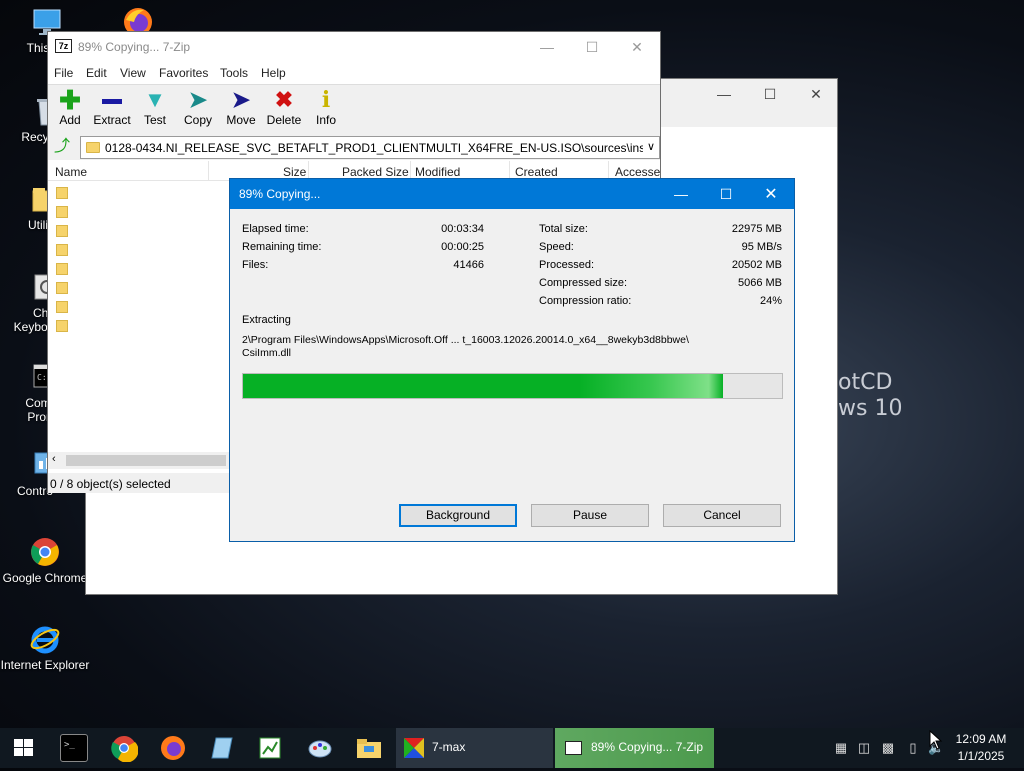  Describe the element at coordinates (133, 73) in the screenshot. I see `menu-view: View` at that location.